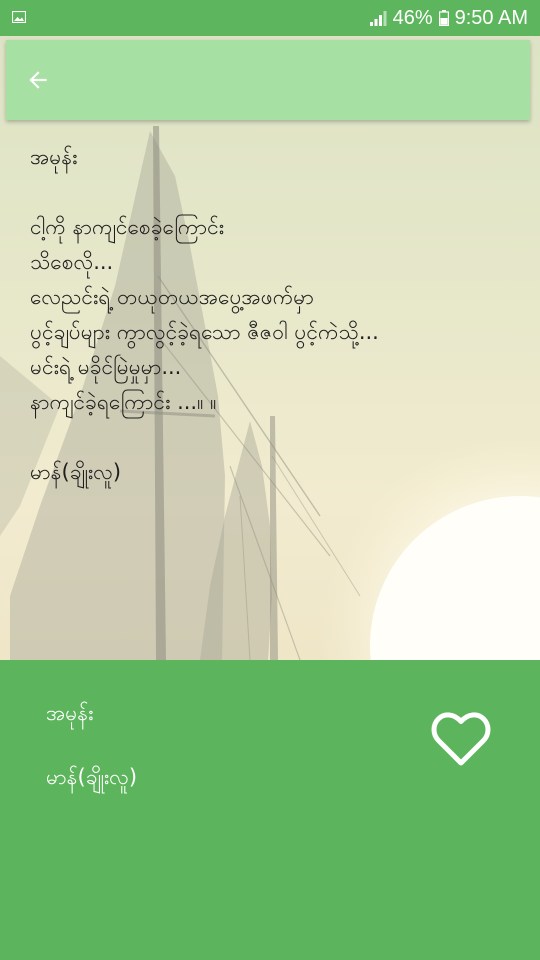  I want to click on panel-title: အမုန်း, so click(70, 713).